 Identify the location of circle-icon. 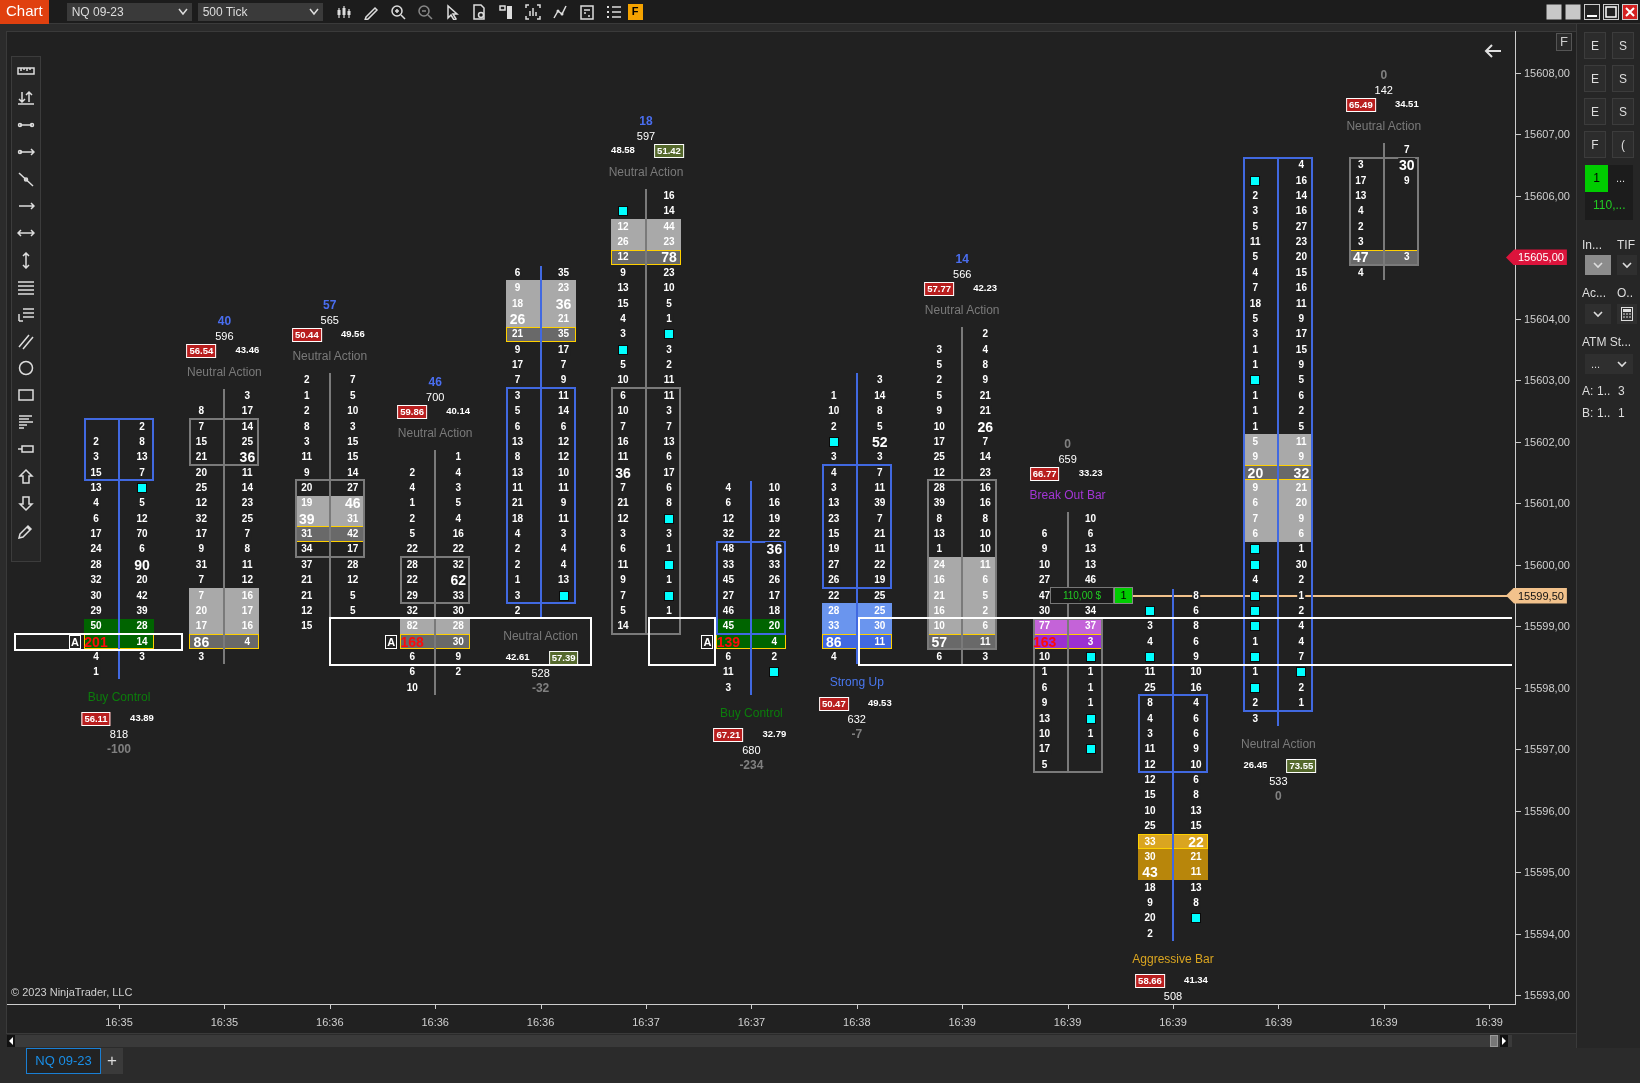
(26, 368).